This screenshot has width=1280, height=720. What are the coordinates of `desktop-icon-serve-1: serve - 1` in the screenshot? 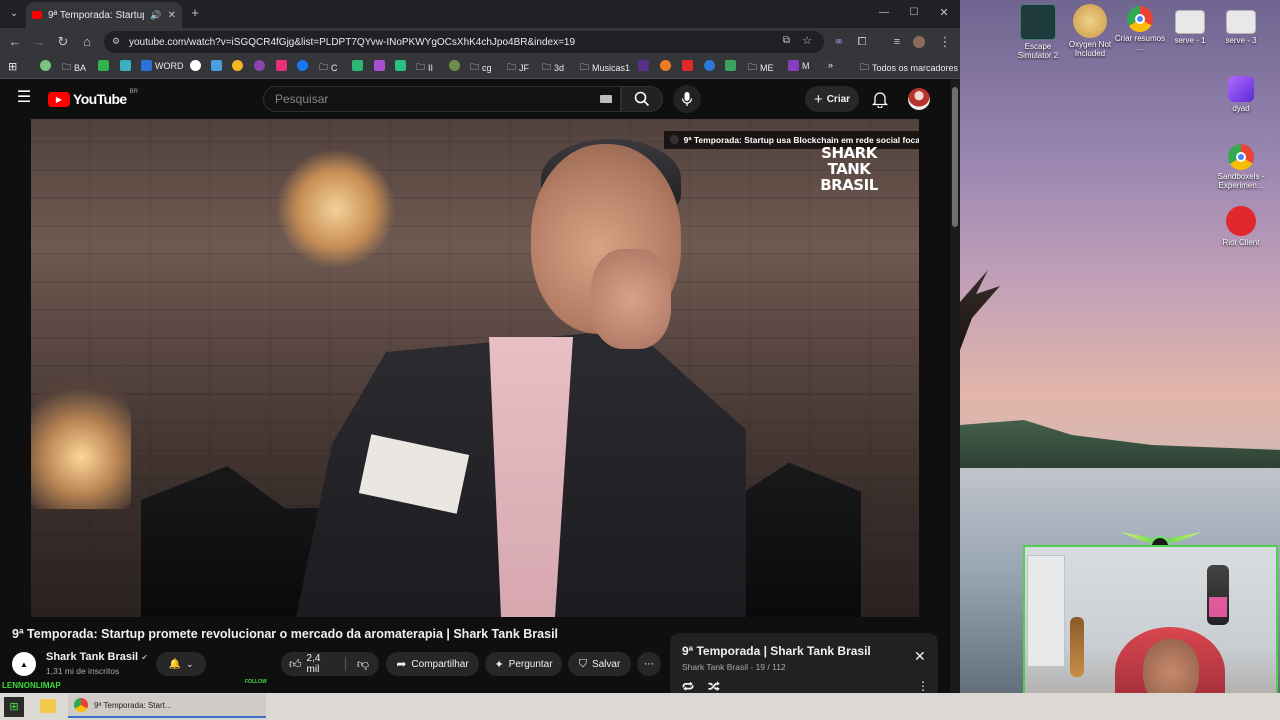 It's located at (1190, 27).